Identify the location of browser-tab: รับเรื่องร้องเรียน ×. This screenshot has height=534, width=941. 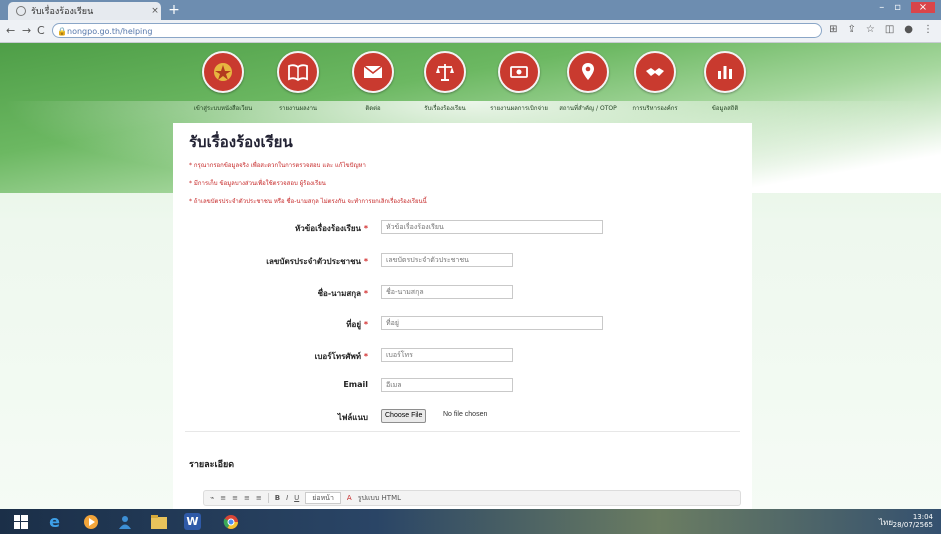
(84, 11).